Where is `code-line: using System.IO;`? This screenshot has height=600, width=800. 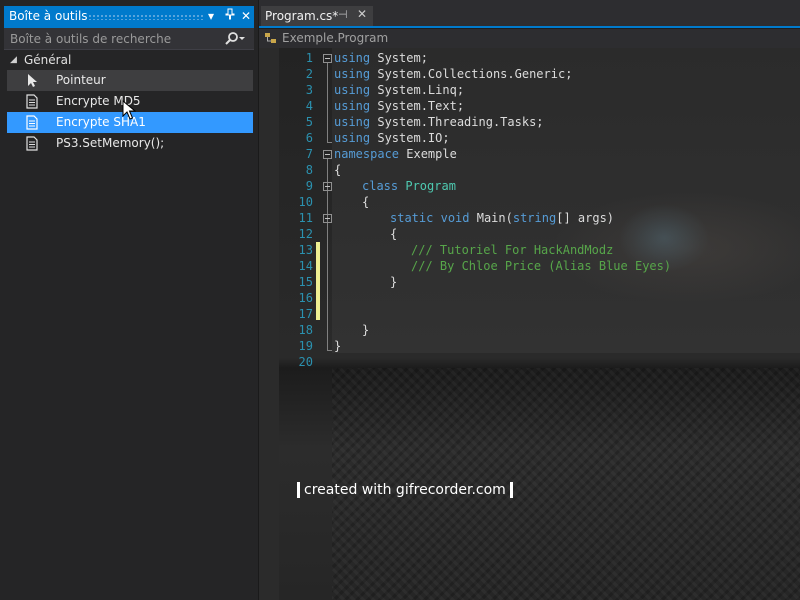
code-line: using System.IO; is located at coordinates (392, 138).